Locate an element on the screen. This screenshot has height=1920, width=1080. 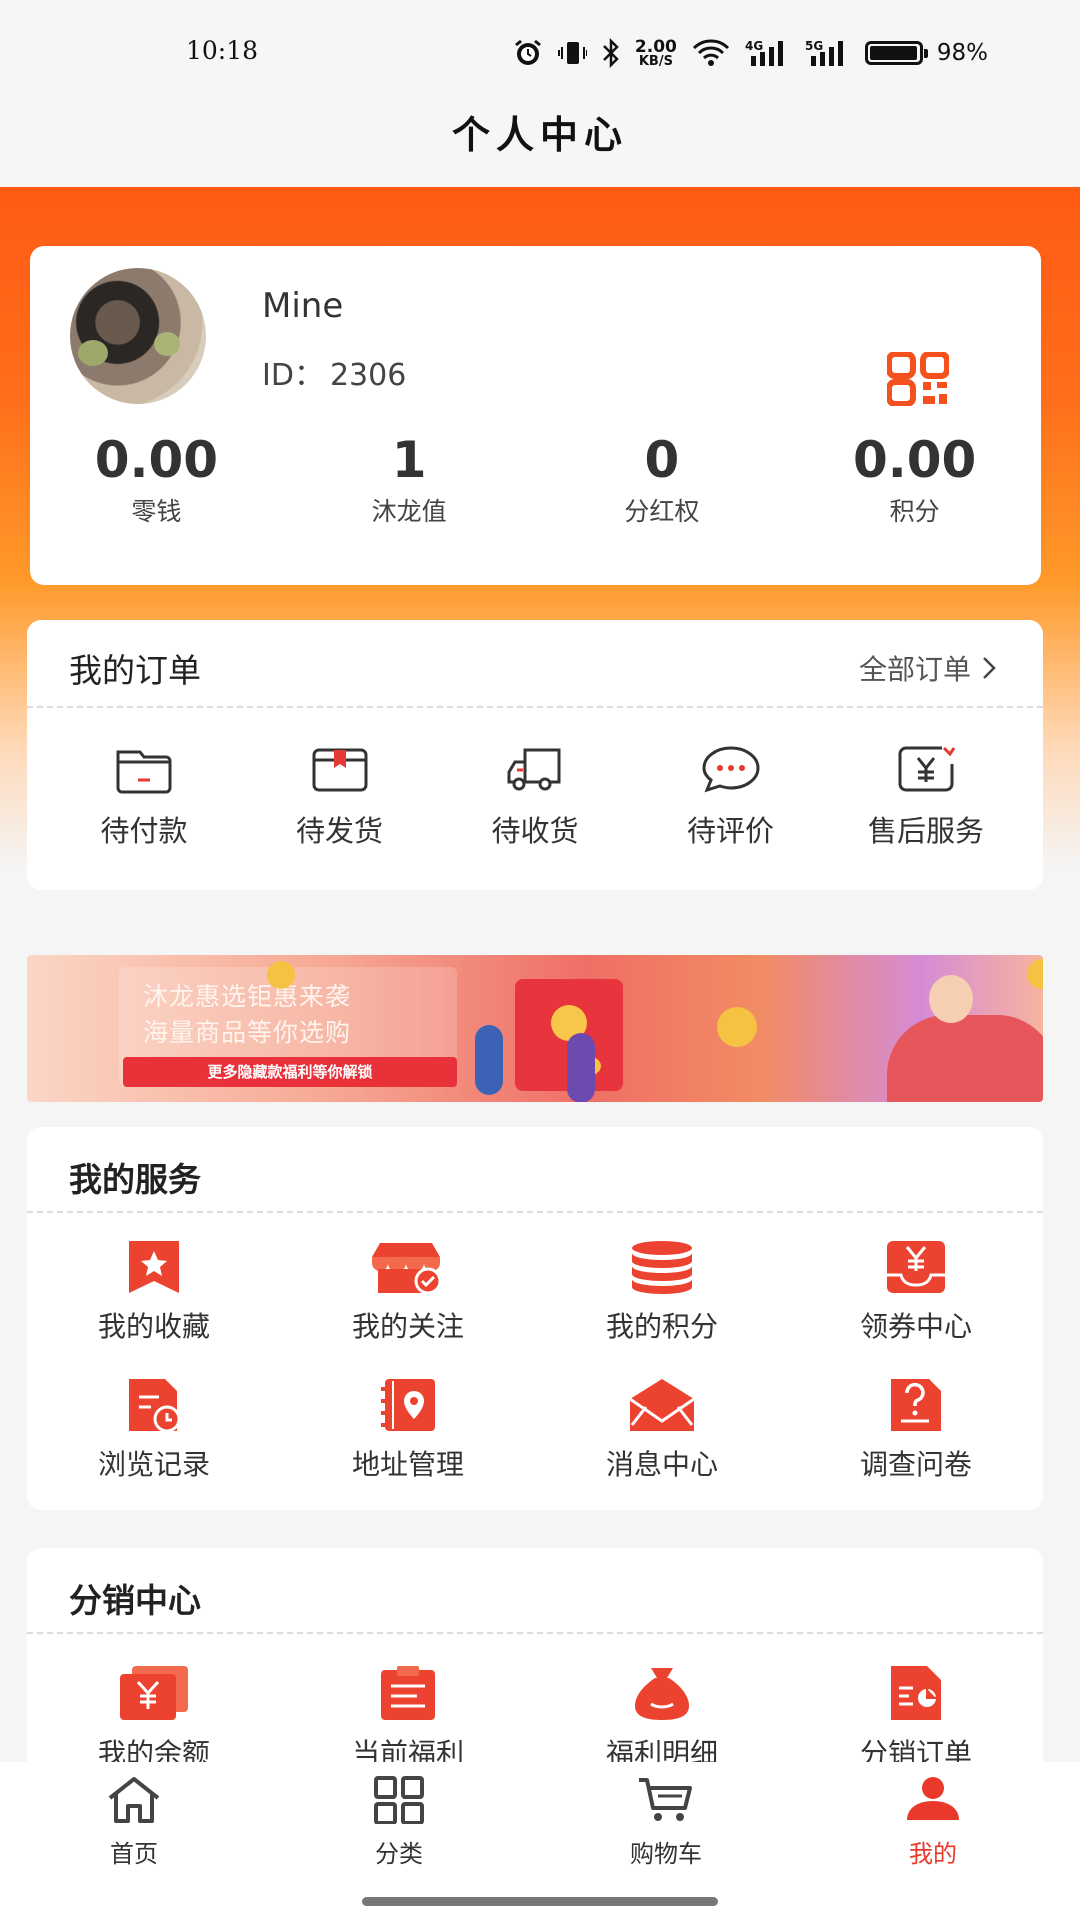
qr-code-icon is located at coordinates (918, 379).